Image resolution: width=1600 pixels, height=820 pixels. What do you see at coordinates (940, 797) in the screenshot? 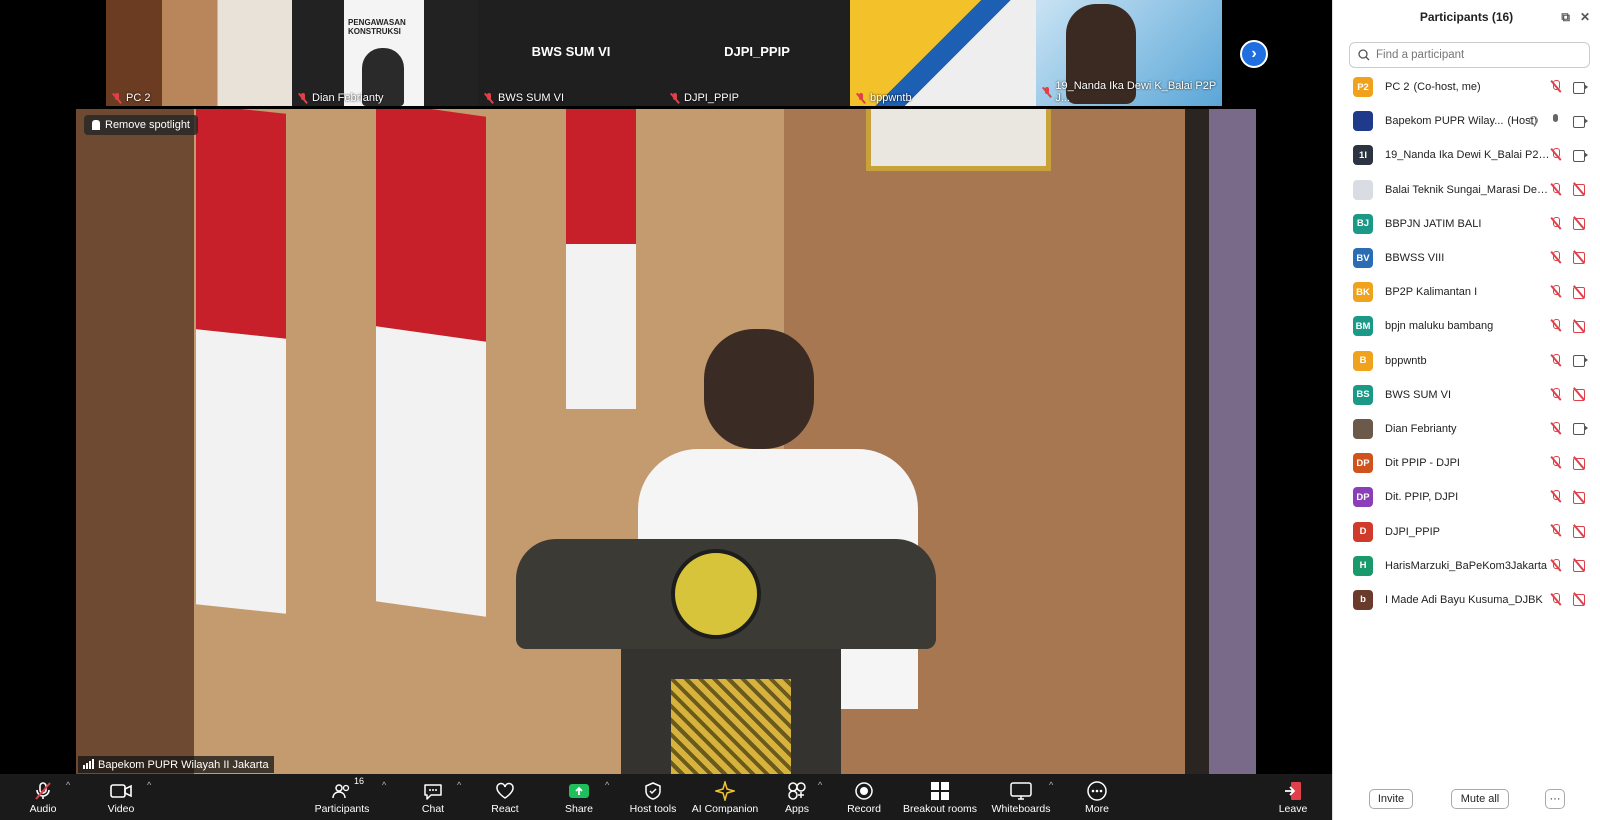
I see `breakout-rooms-button: Breakout rooms` at bounding box center [940, 797].